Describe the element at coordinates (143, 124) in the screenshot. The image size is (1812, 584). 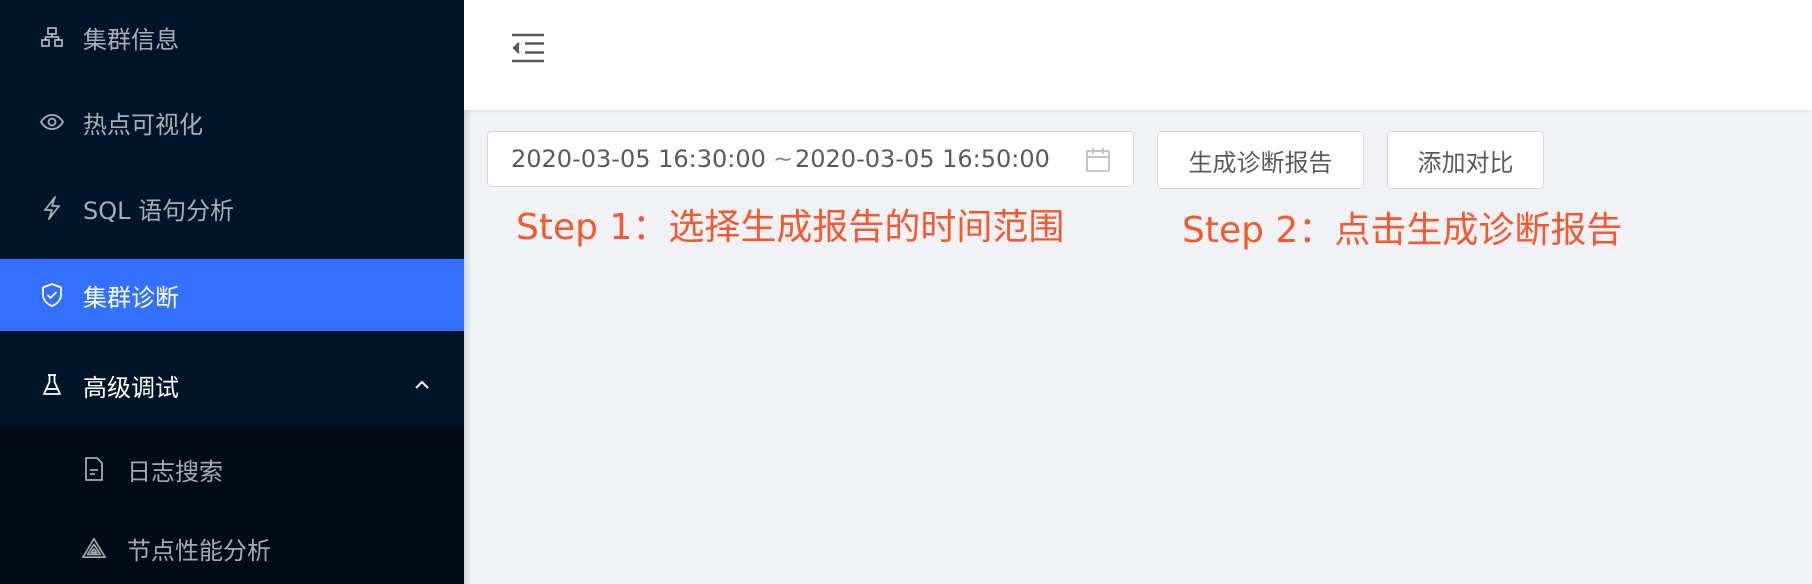
I see `sidebar-item-label: 热点可视化` at that location.